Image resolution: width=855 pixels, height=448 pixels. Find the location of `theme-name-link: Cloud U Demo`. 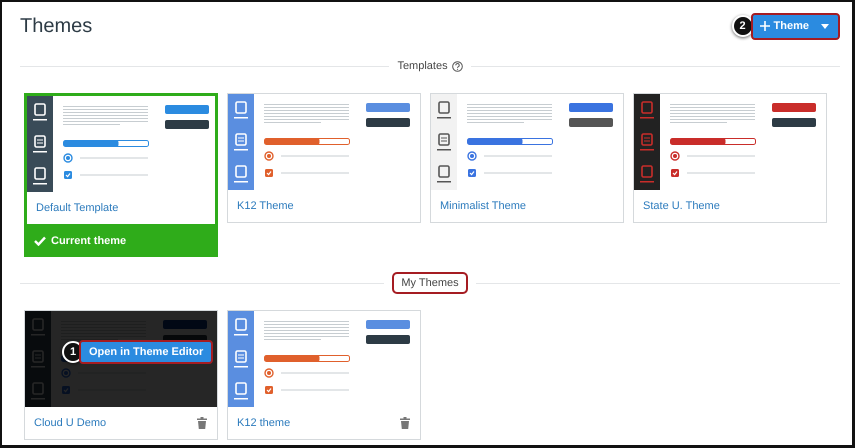

theme-name-link: Cloud U Demo is located at coordinates (70, 423).